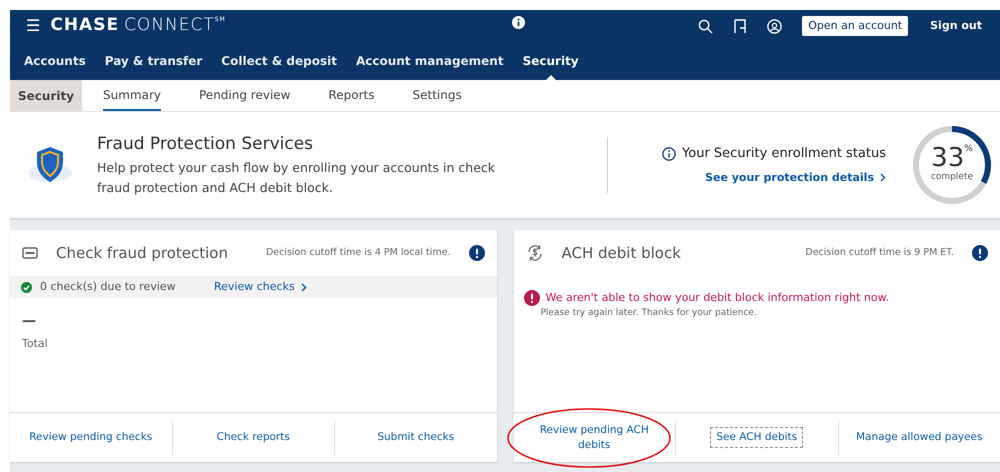  I want to click on menu-icon: ☰, so click(33, 26).